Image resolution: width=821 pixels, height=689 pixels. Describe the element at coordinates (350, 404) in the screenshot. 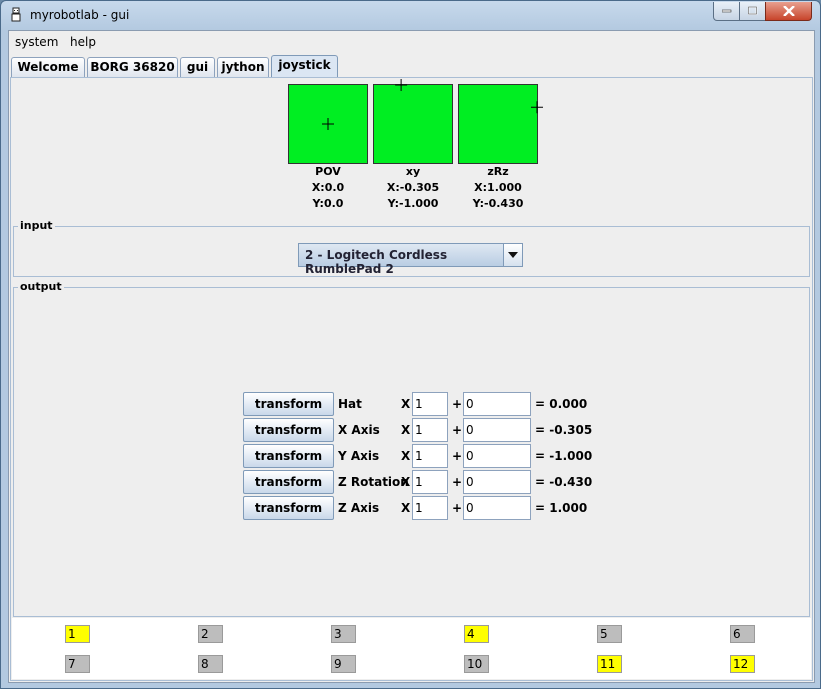

I see `axis-label: Hat` at that location.